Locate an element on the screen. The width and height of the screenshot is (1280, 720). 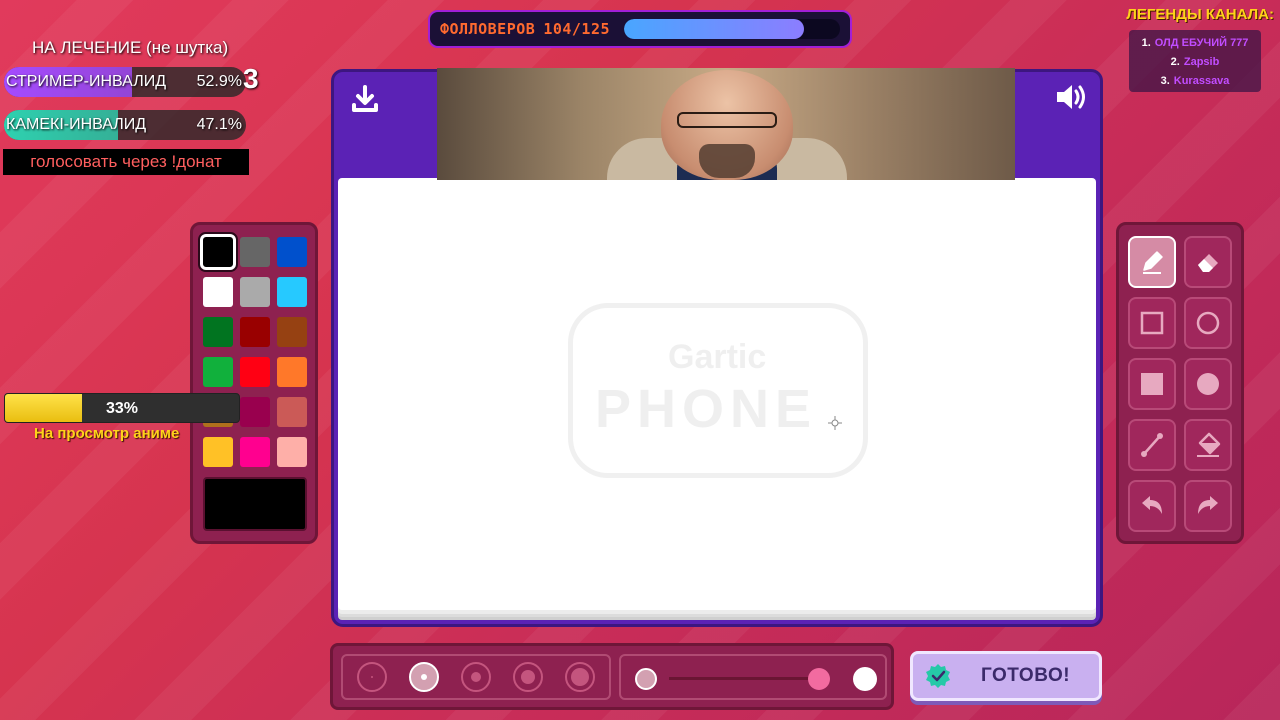
line-icon is located at coordinates (1152, 445).